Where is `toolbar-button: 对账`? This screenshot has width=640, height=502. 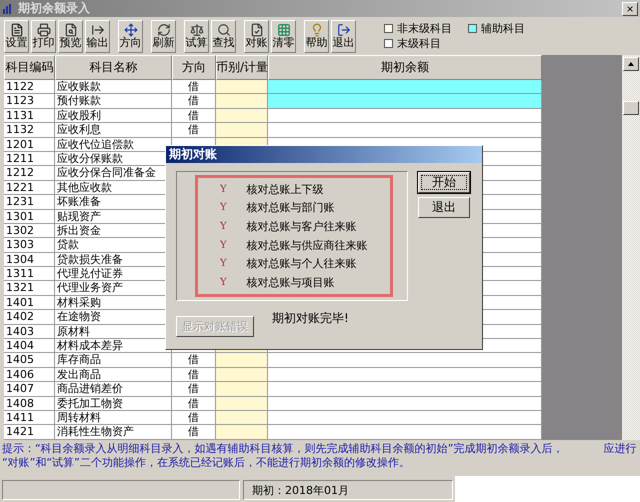 toolbar-button: 对账 is located at coordinates (256, 36).